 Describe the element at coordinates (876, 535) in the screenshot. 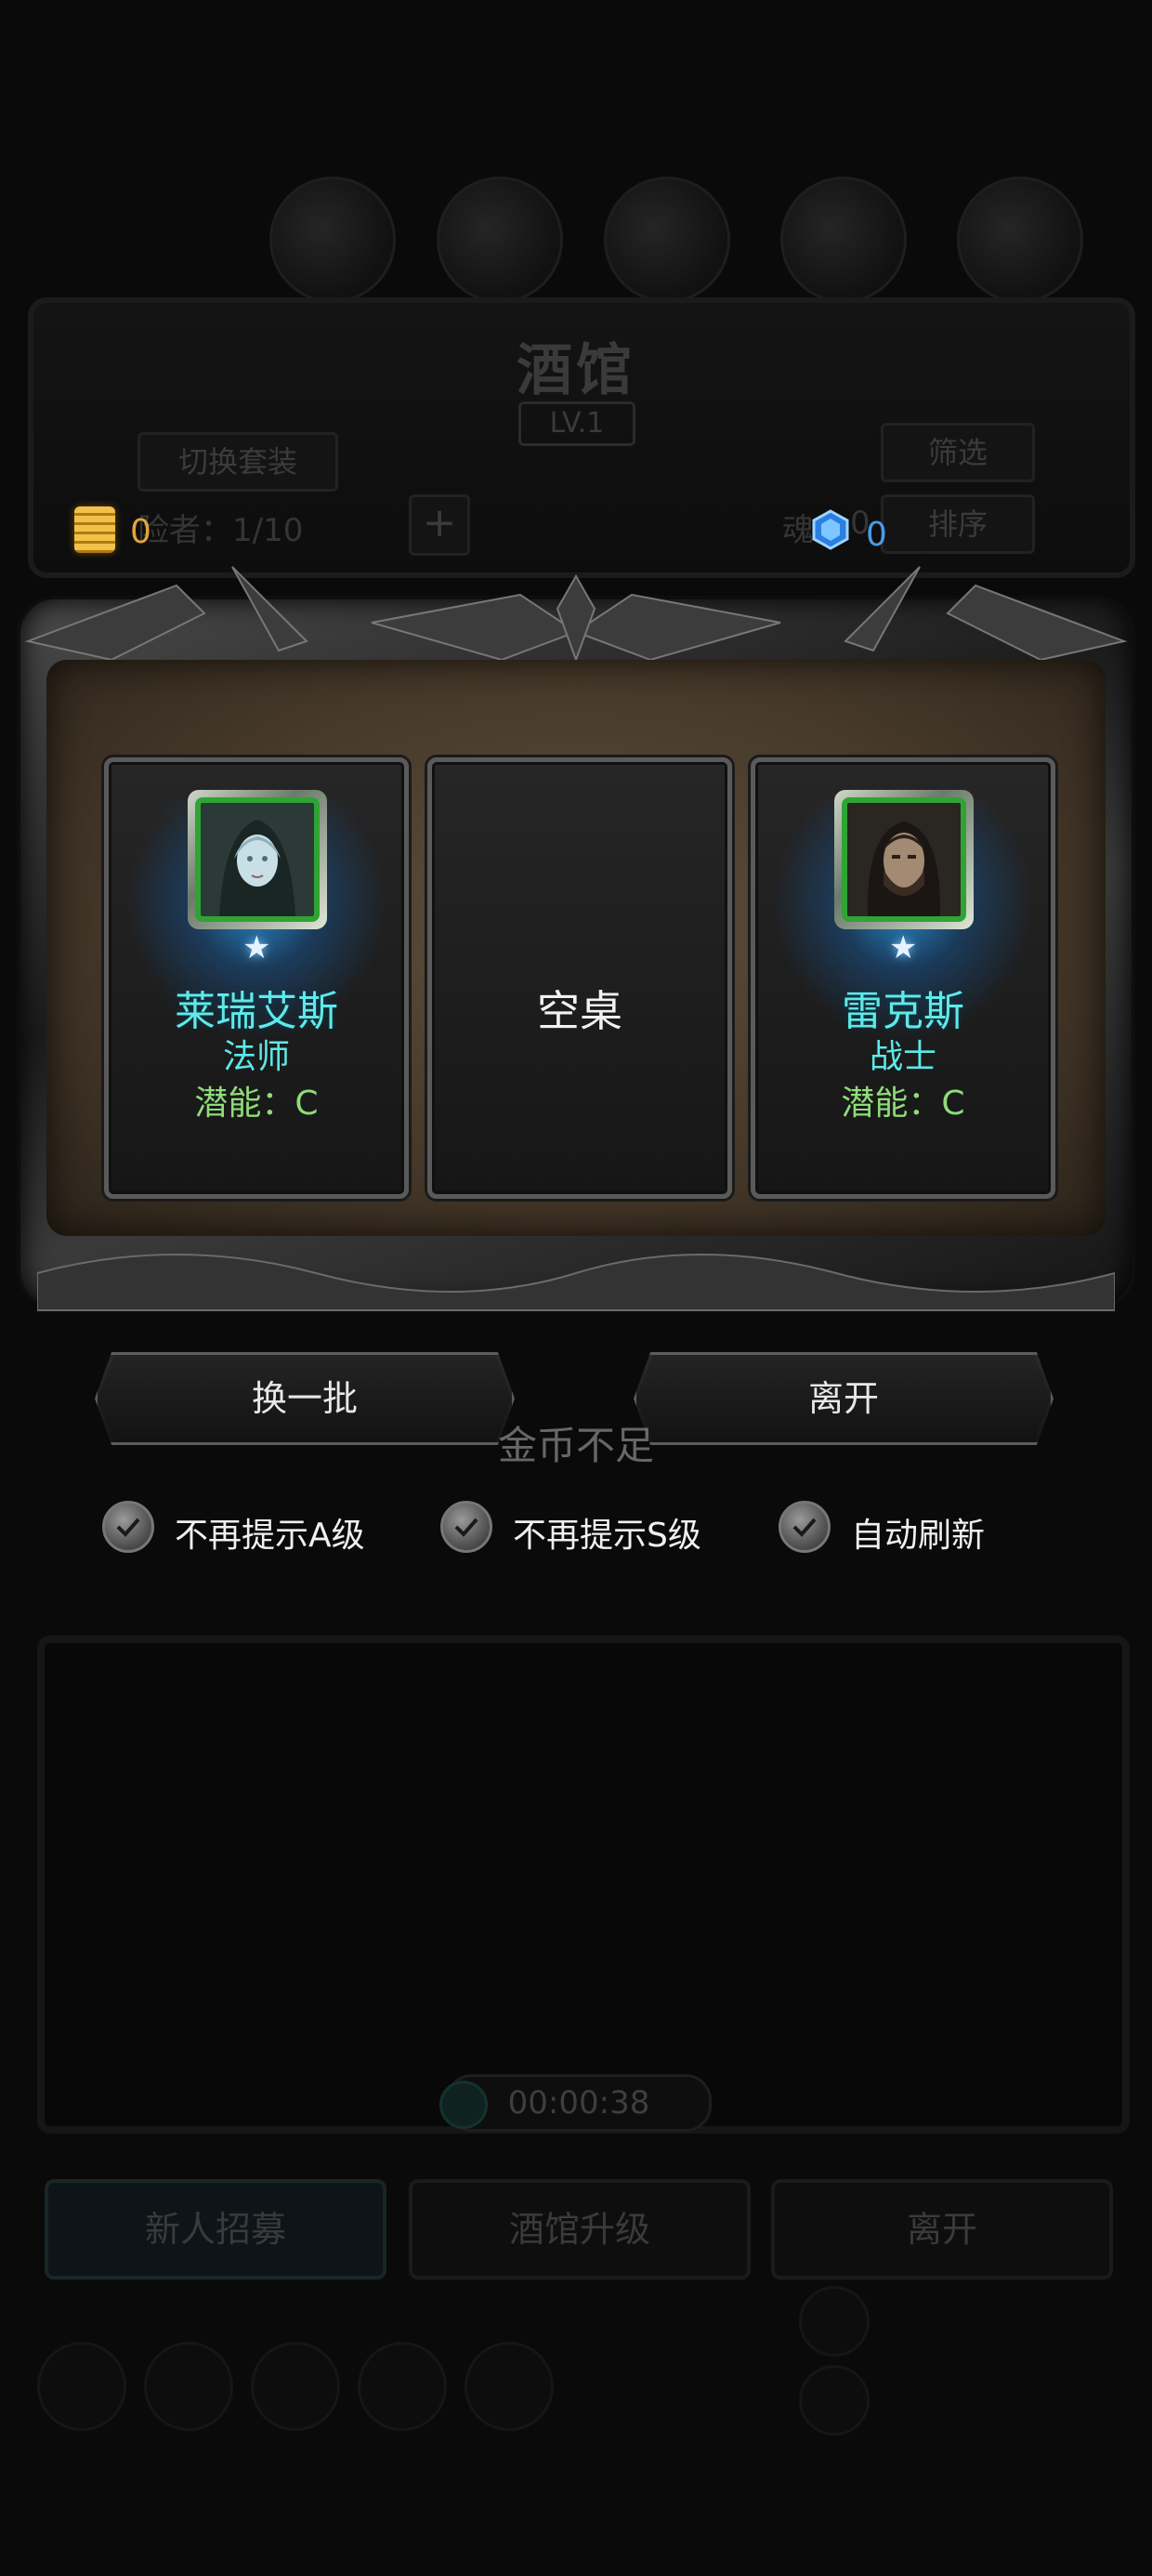

I see `gem-amount: 0` at that location.